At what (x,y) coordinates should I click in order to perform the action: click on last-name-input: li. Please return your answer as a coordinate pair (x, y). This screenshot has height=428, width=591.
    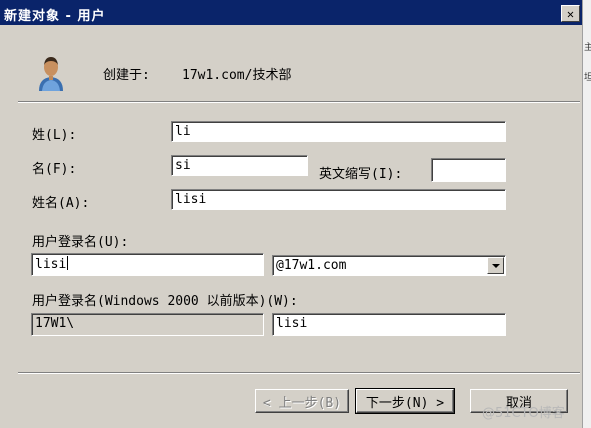
    Looking at the image, I should click on (338, 131).